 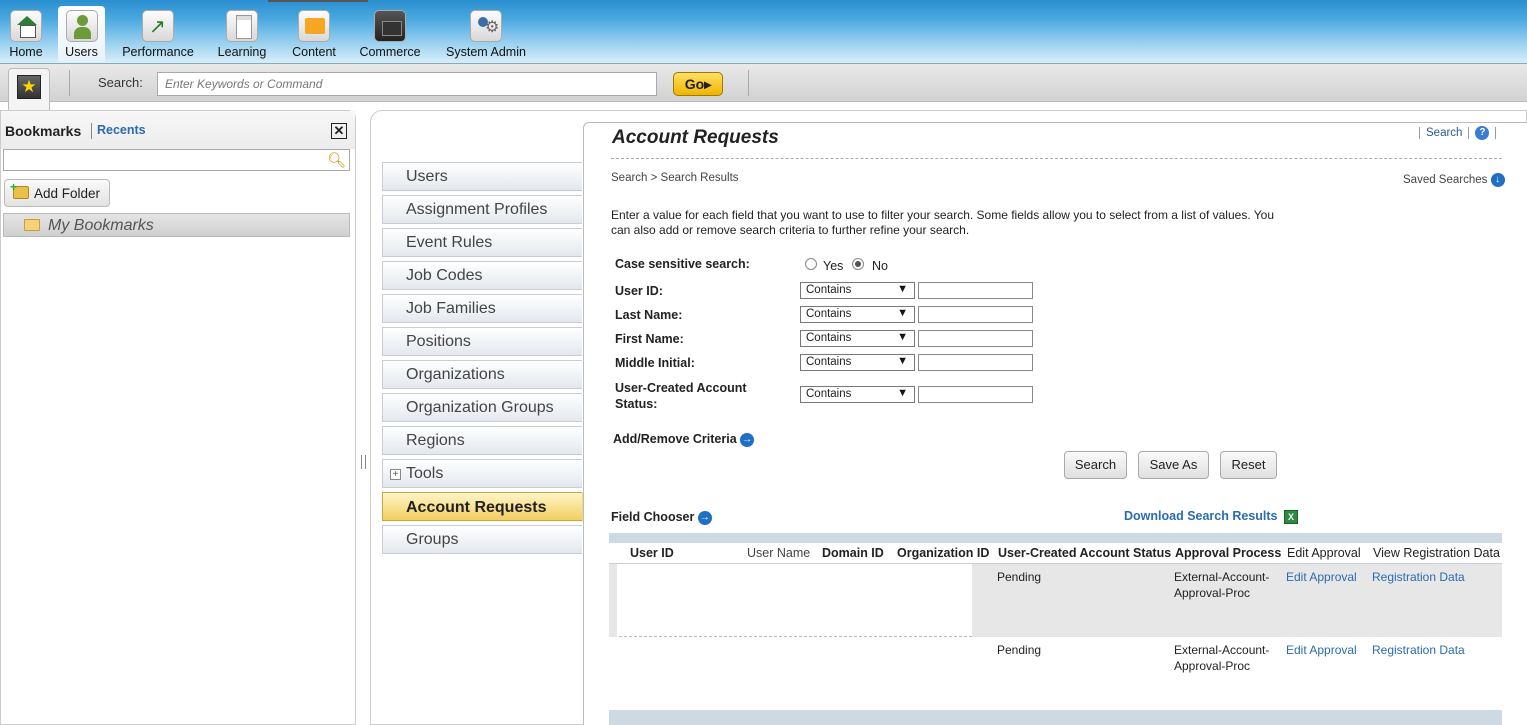 I want to click on column-header: Domain ID, so click(x=853, y=553).